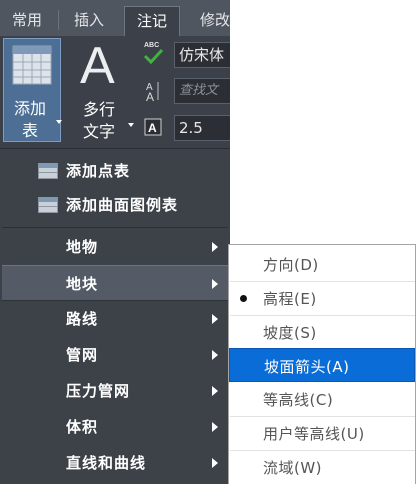 This screenshot has height=484, width=418. Describe the element at coordinates (82, 355) in the screenshot. I see `menu-item-label: 管网` at that location.